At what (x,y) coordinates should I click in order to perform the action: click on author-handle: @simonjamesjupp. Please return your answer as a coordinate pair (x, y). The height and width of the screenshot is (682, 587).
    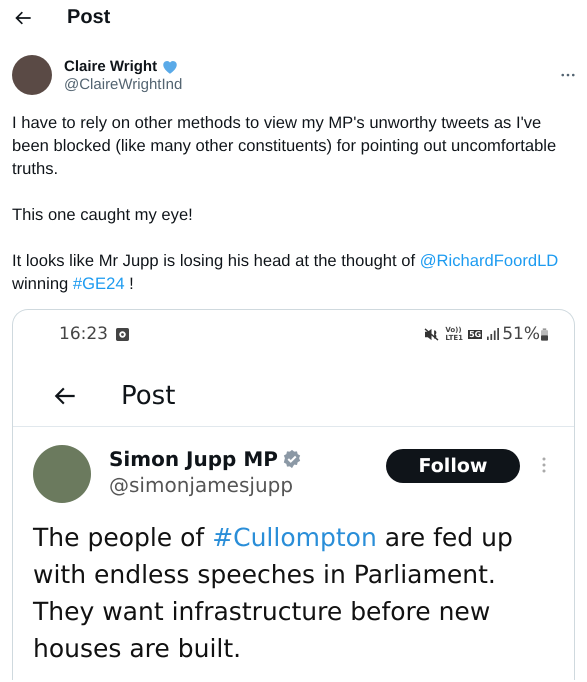
    Looking at the image, I should click on (201, 485).